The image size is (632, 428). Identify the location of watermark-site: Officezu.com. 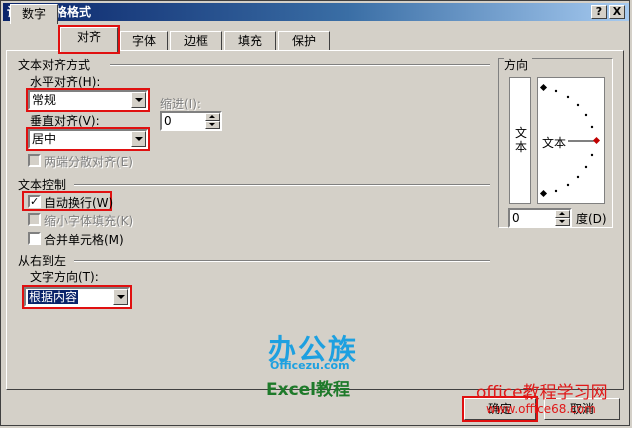
(310, 365).